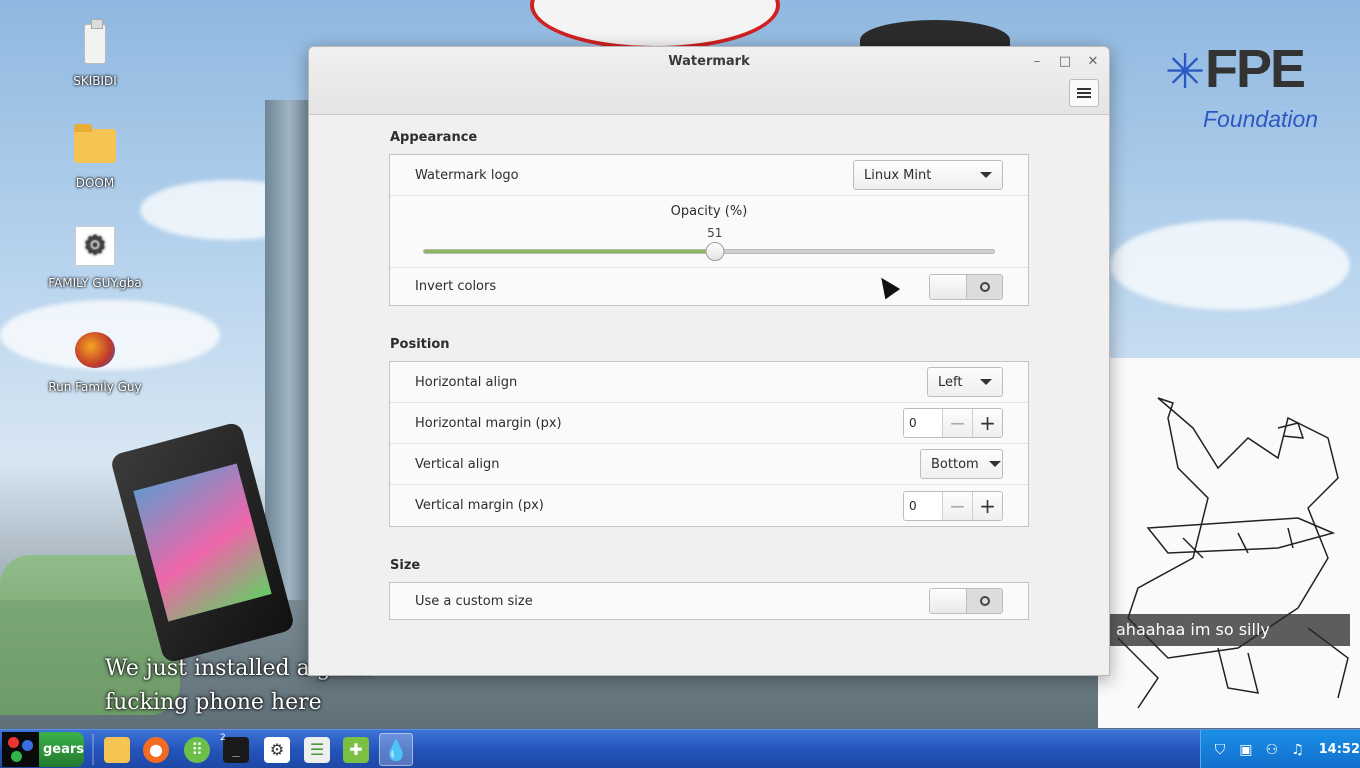  Describe the element at coordinates (1220, 750) in the screenshot. I see `shield-icon: ⛉` at that location.